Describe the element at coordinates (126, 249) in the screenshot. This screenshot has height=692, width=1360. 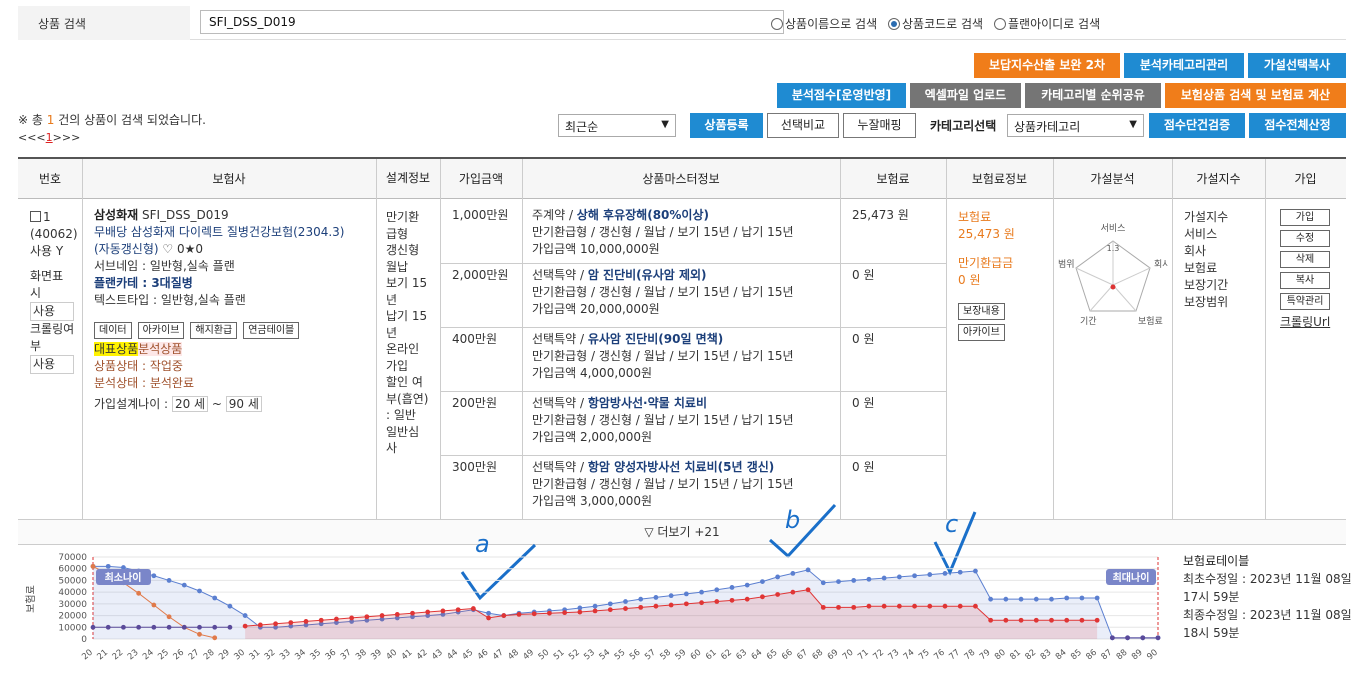
I see `product-name-suffix: (자동갱신형)` at that location.